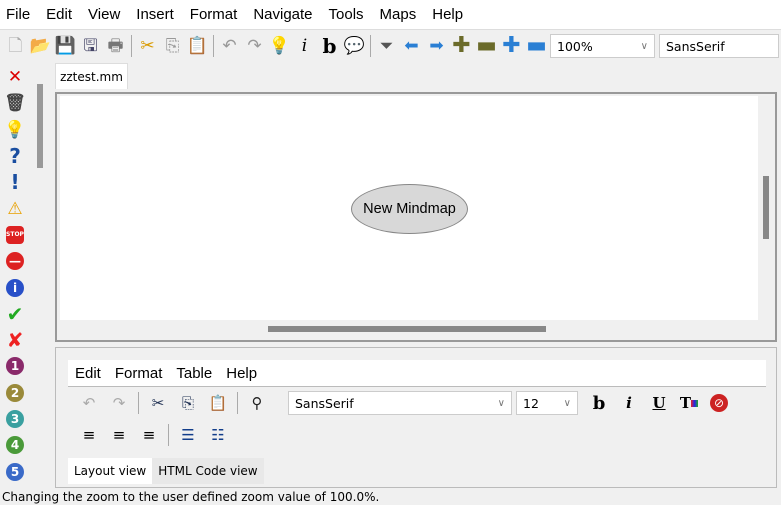 This screenshot has height=505, width=781. I want to click on editor-toolbar-row-2: ≡ ≡ ≡ ☰ ☷, so click(153, 435).